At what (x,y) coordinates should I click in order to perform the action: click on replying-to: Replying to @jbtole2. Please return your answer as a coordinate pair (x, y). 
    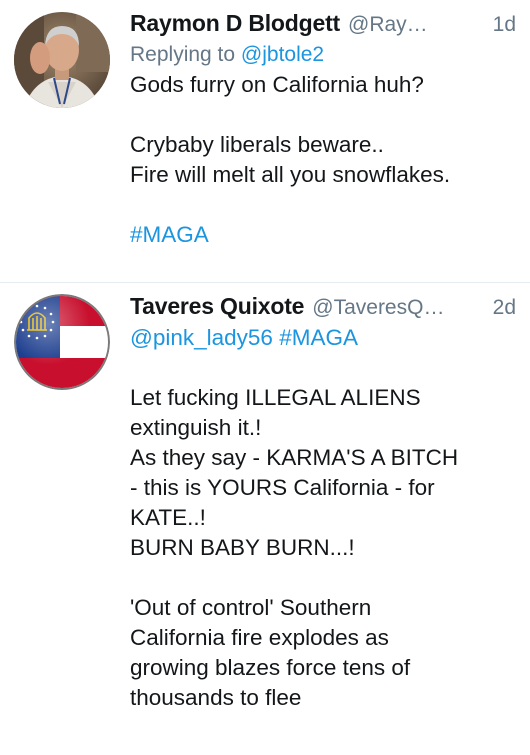
    Looking at the image, I should click on (325, 55).